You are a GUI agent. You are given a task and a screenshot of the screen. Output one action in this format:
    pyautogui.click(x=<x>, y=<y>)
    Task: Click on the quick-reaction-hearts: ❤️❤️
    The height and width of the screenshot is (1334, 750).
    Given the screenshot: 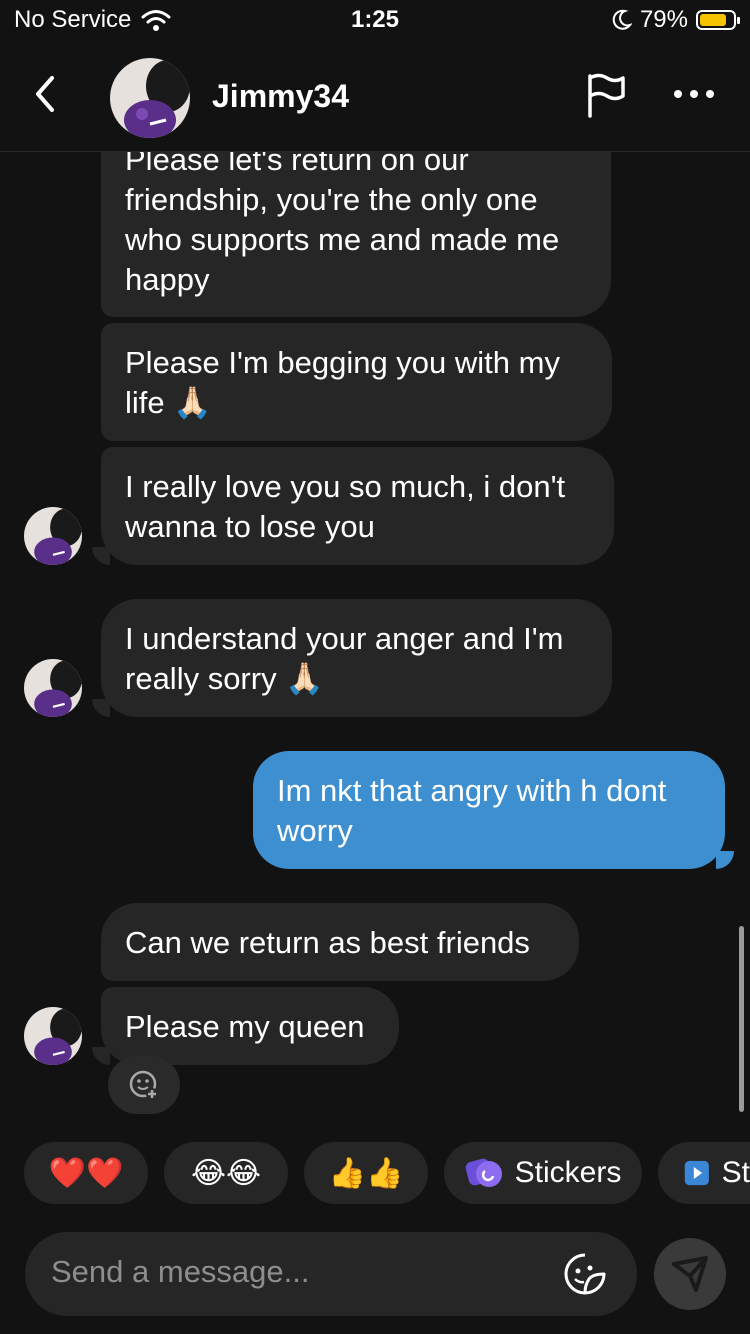 What is the action you would take?
    pyautogui.click(x=86, y=1173)
    